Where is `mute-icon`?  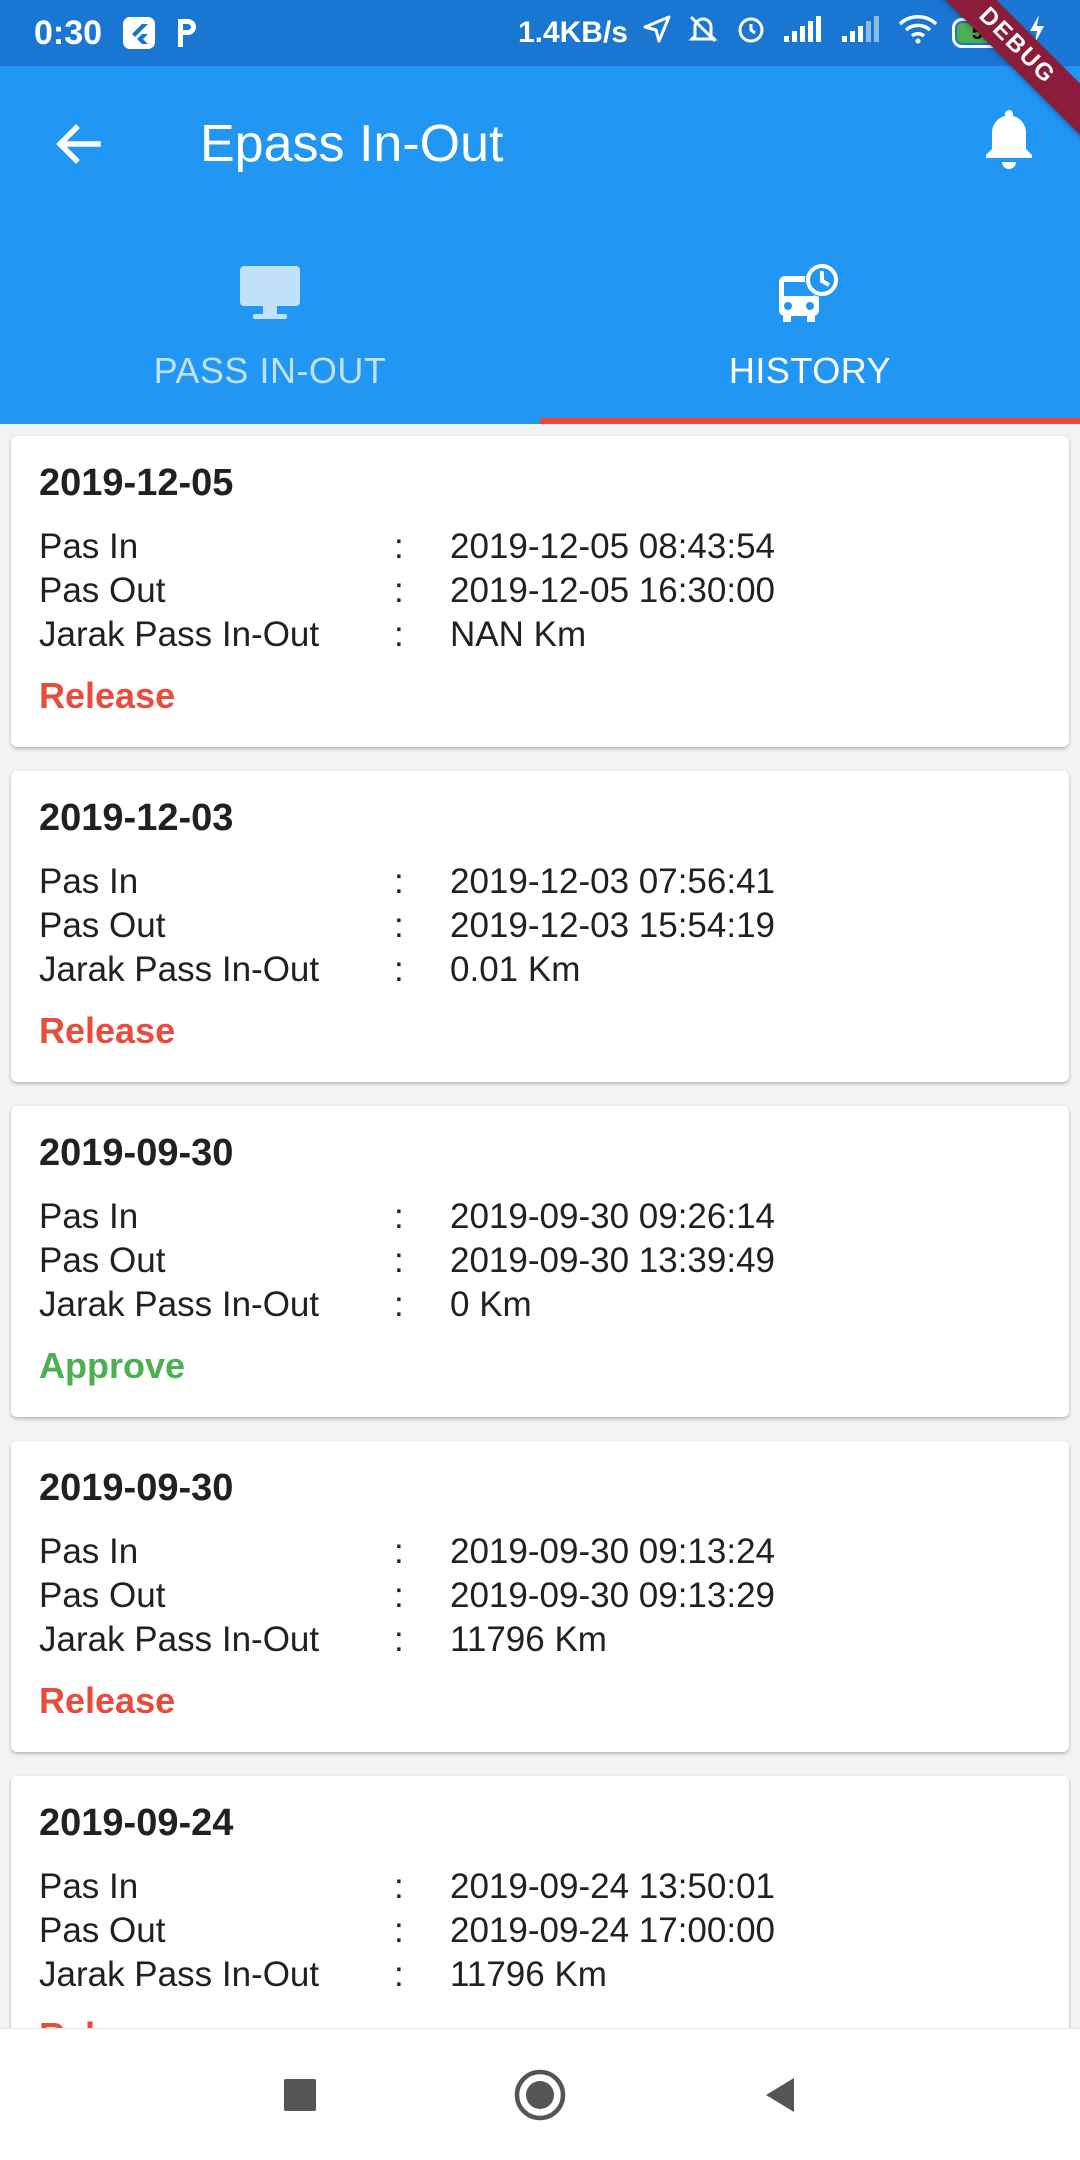
mute-icon is located at coordinates (703, 33).